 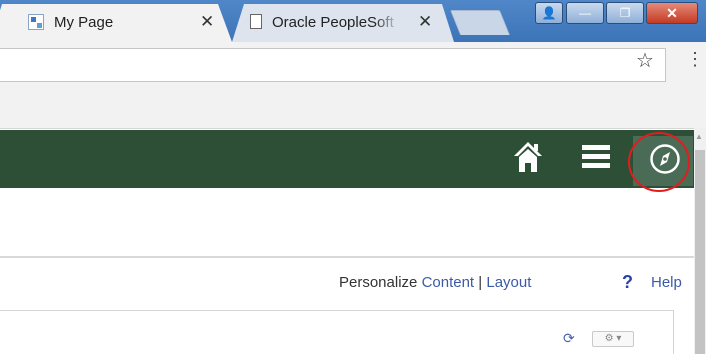 I want to click on new-tab-button, so click(x=480, y=22).